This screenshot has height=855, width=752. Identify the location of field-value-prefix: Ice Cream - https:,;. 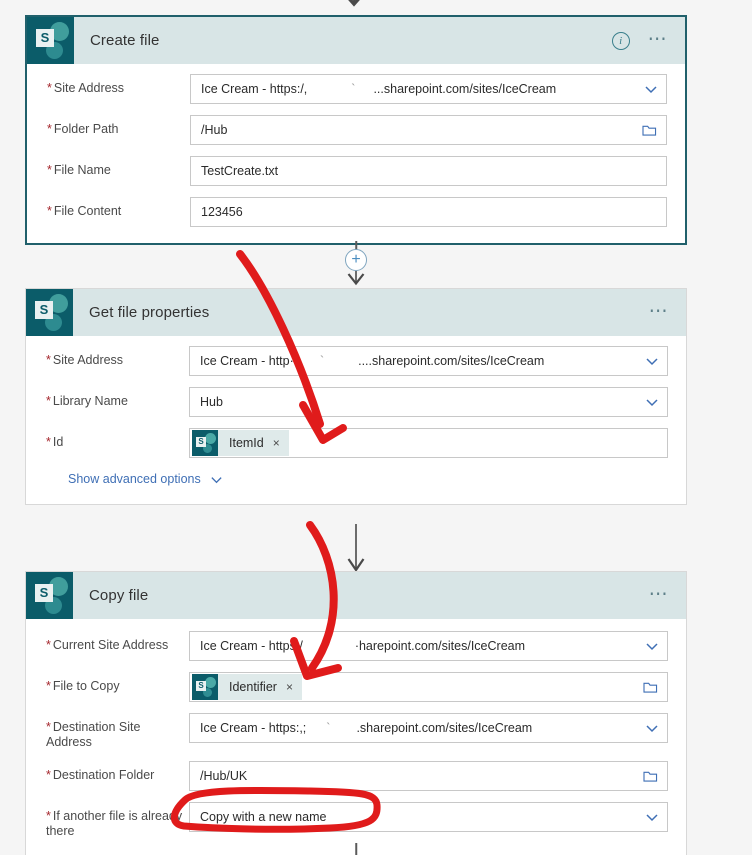
(253, 728).